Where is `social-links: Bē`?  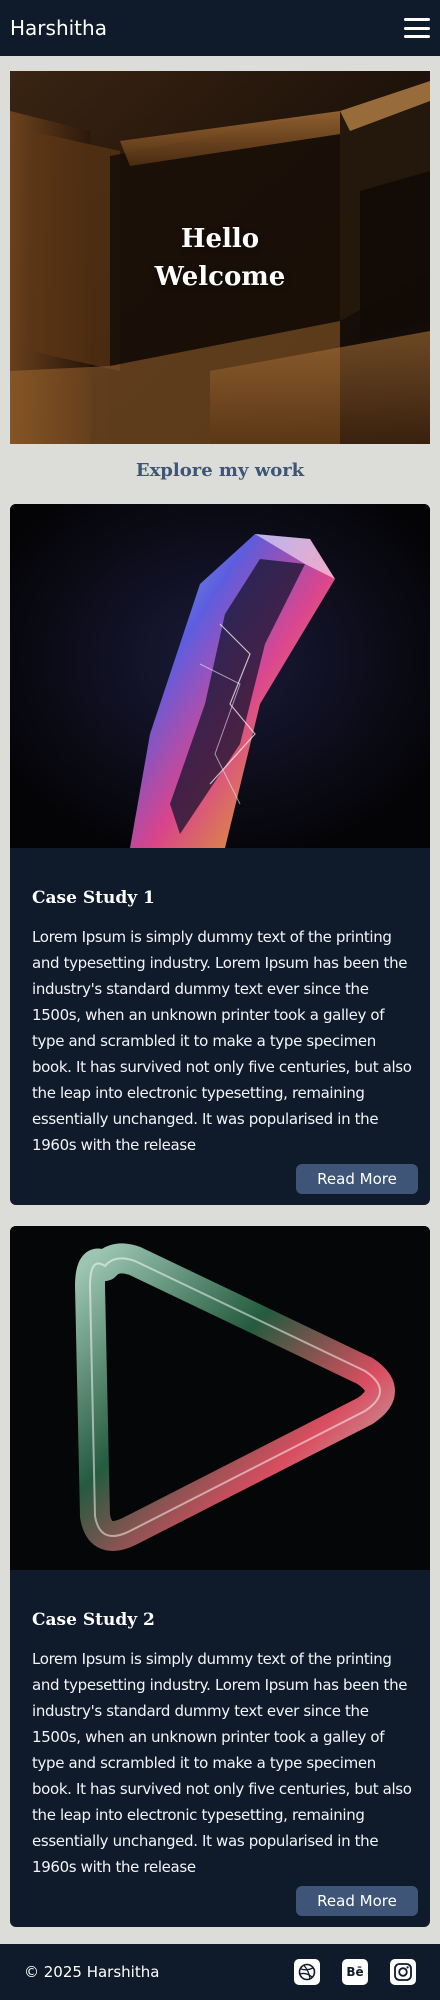
social-links: Bē is located at coordinates (355, 1972).